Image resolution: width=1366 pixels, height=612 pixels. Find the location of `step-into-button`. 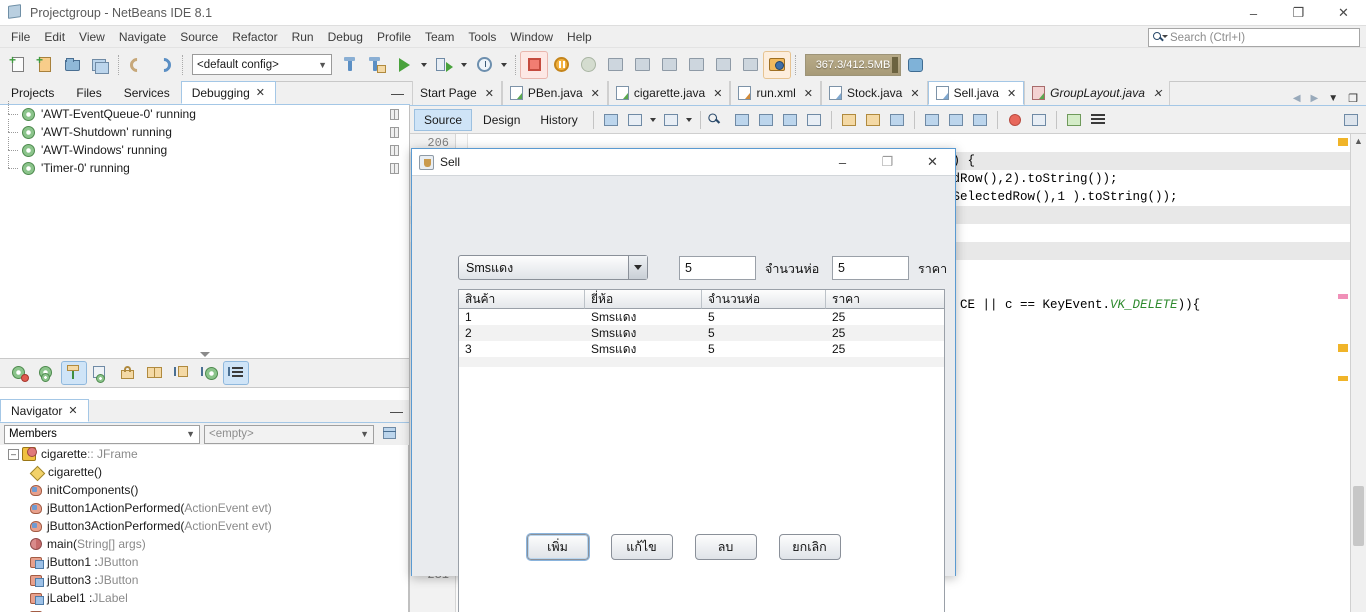

step-into-button is located at coordinates (642, 65).